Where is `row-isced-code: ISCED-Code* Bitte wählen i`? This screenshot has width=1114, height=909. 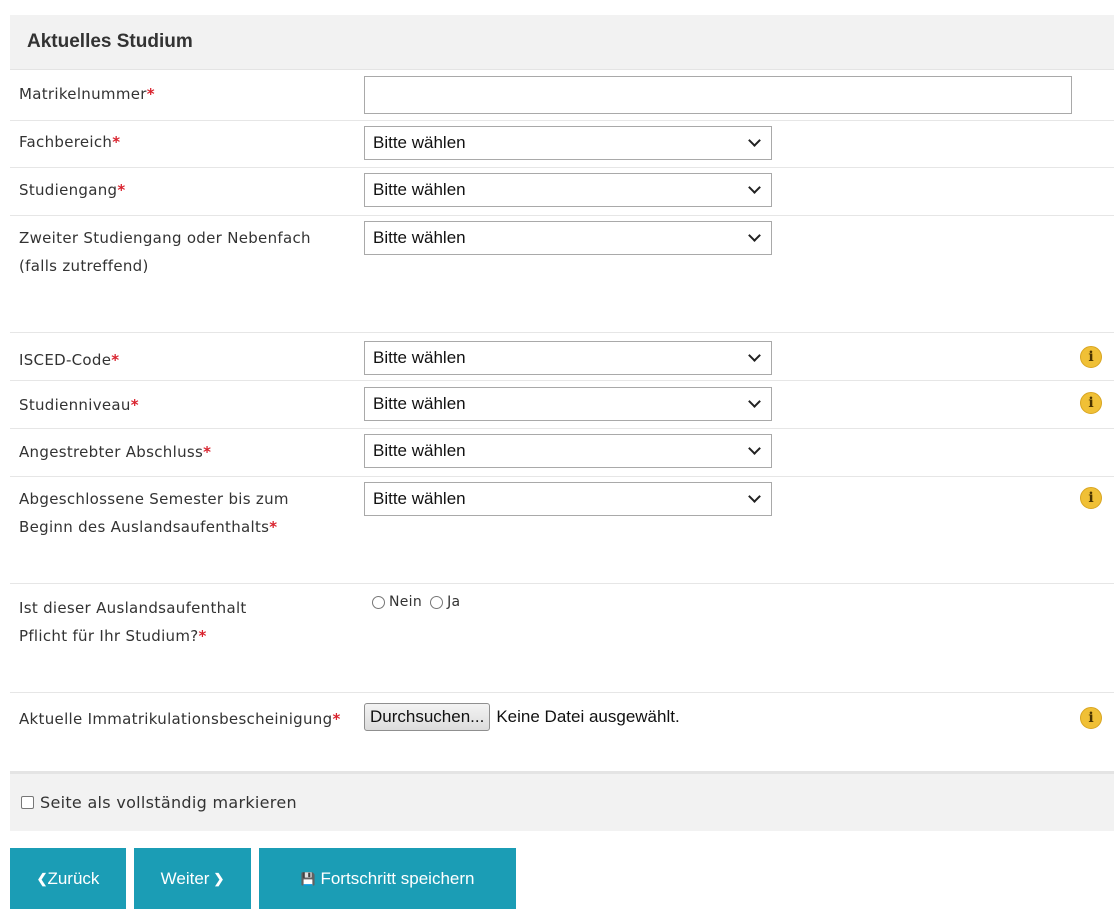
row-isced-code: ISCED-Code* Bitte wählen i is located at coordinates (562, 357).